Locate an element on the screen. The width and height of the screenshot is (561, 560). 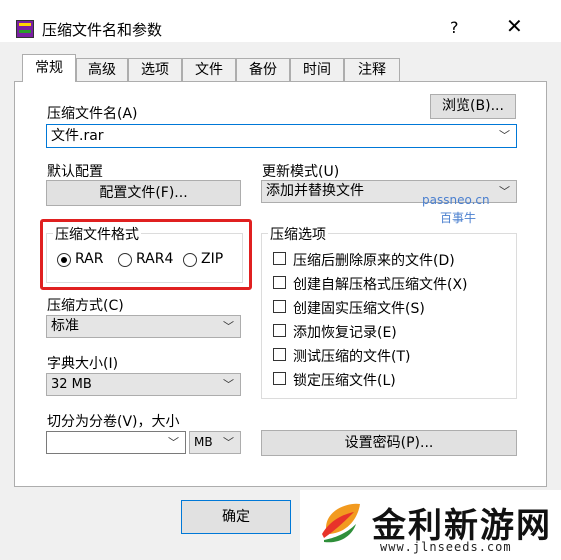
help-button: ? is located at coordinates (454, 27).